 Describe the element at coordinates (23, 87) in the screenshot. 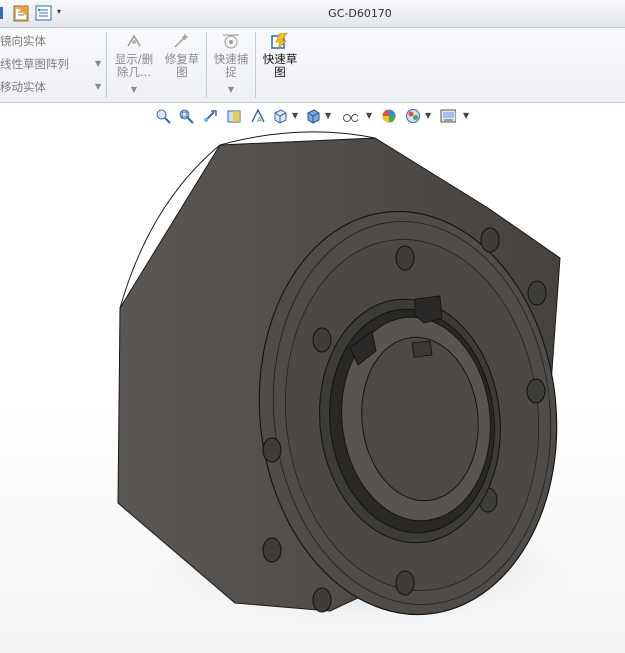

I see `move-body-item: 移动实体` at that location.